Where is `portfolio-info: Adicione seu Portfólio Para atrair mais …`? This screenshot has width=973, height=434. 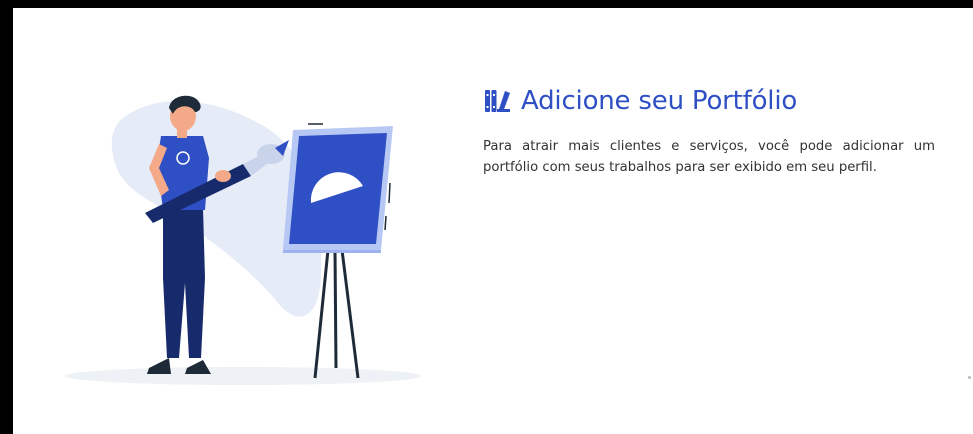 portfolio-info: Adicione seu Portfólio Para atrair mais … is located at coordinates (709, 138).